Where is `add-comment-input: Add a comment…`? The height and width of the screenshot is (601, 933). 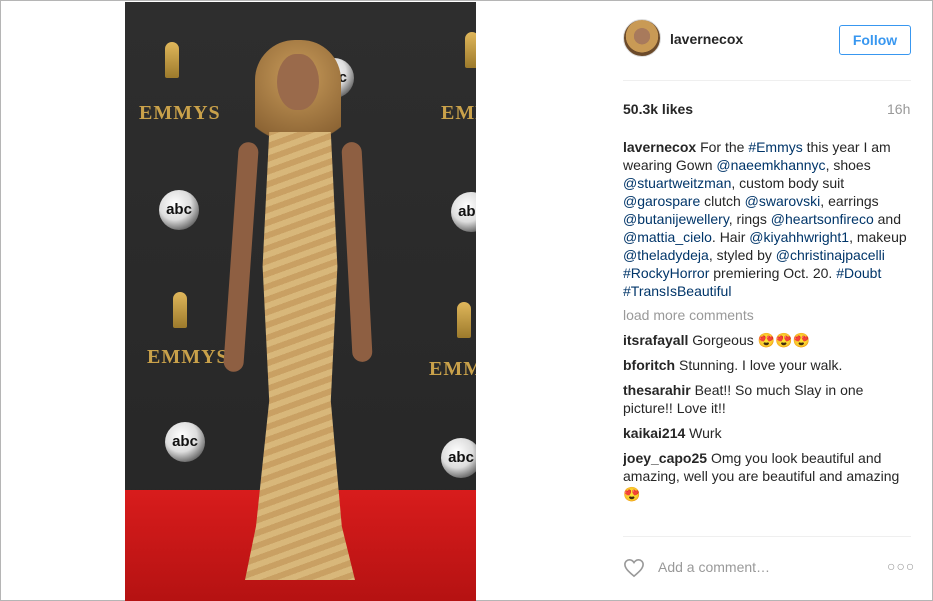
add-comment-input: Add a comment… is located at coordinates (714, 567).